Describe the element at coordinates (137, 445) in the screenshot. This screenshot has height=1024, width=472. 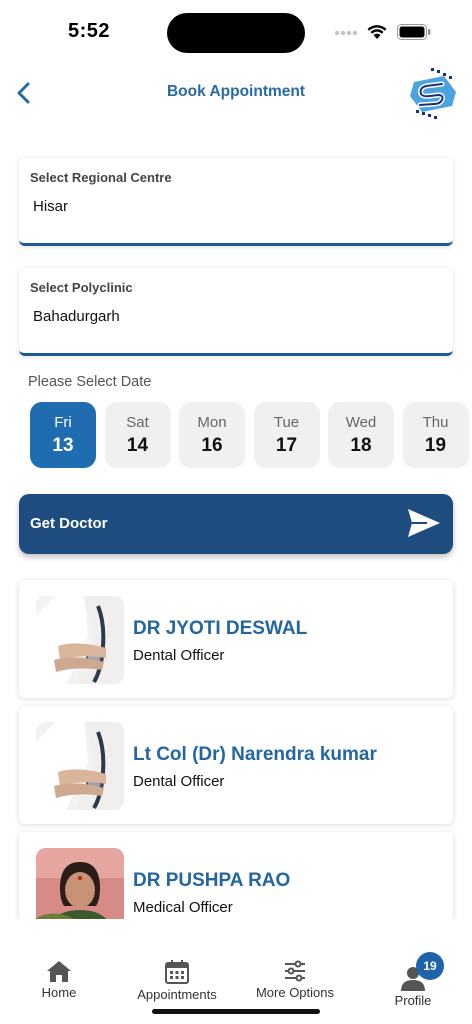
I see `date-chip-day: 14` at that location.